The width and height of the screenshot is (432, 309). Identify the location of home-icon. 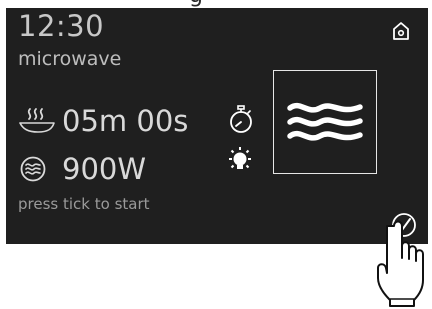
(401, 31).